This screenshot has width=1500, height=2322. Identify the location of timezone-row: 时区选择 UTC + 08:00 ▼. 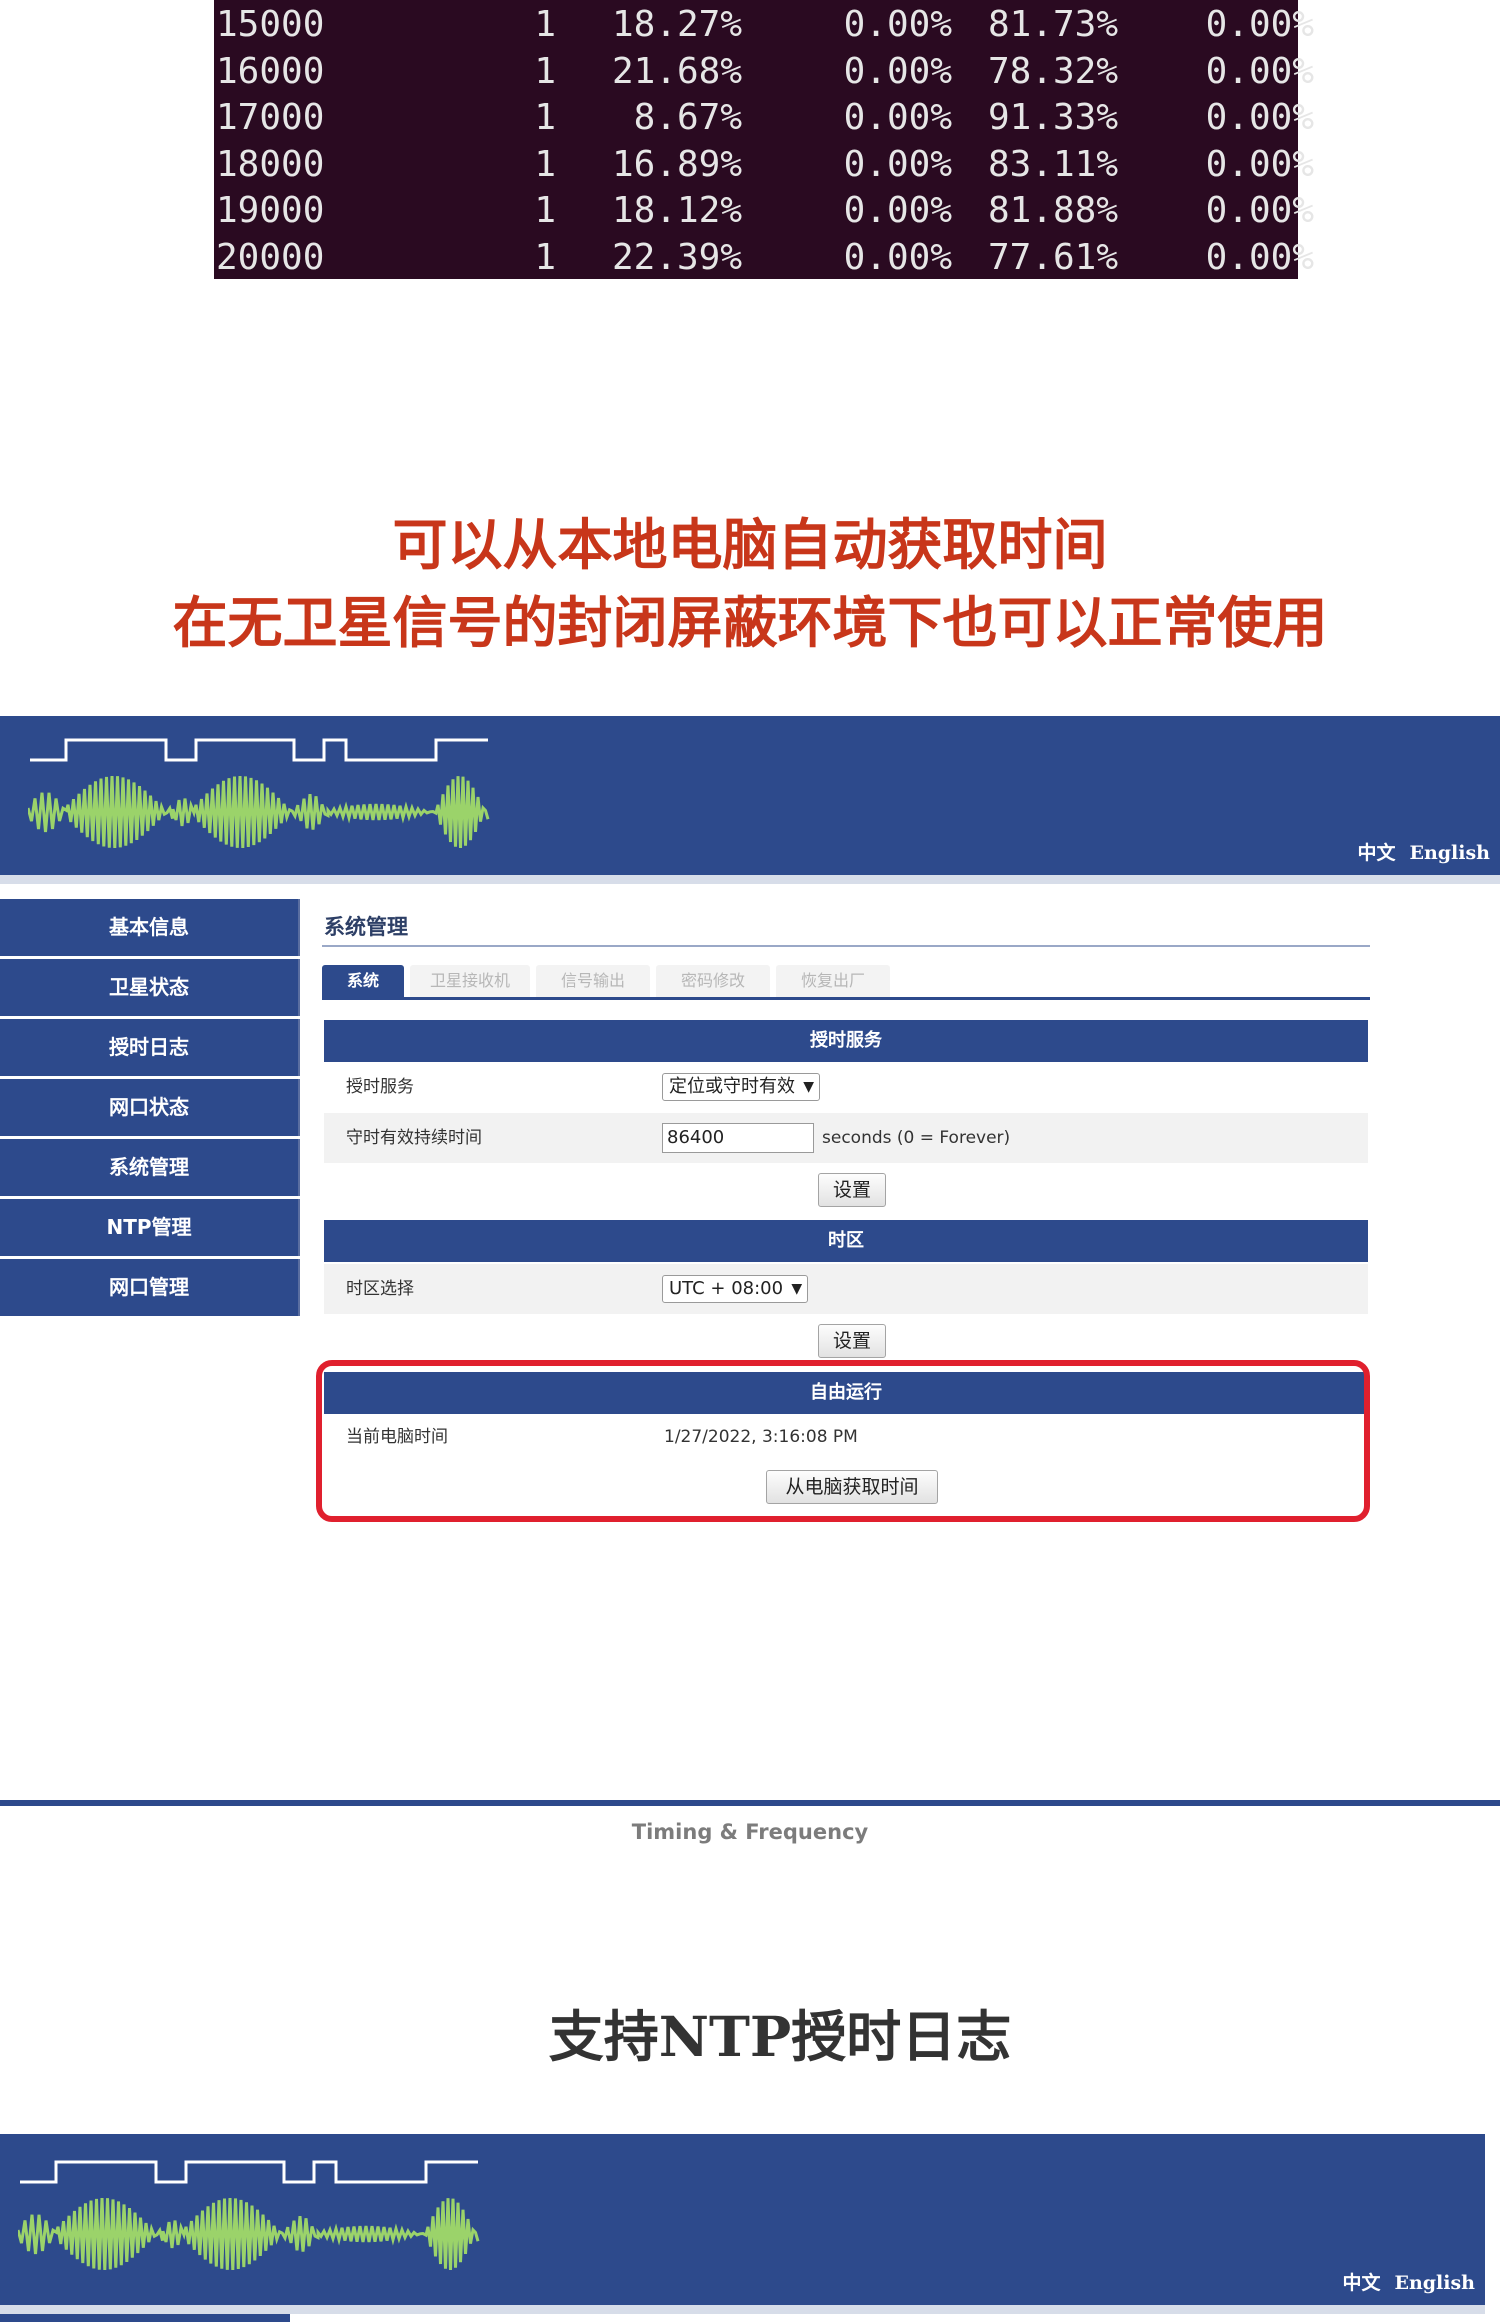
(846, 1289).